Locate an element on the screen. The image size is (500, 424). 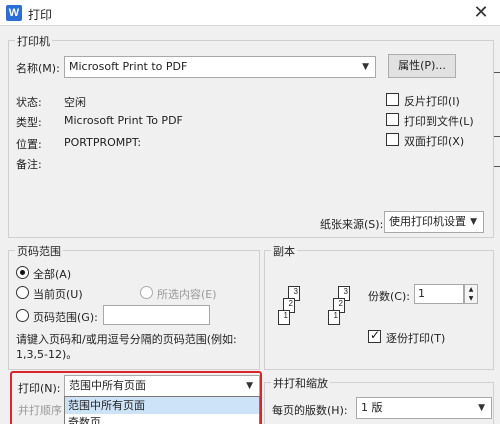
zoom-group-label: 并打和缩放 is located at coordinates (300, 383).